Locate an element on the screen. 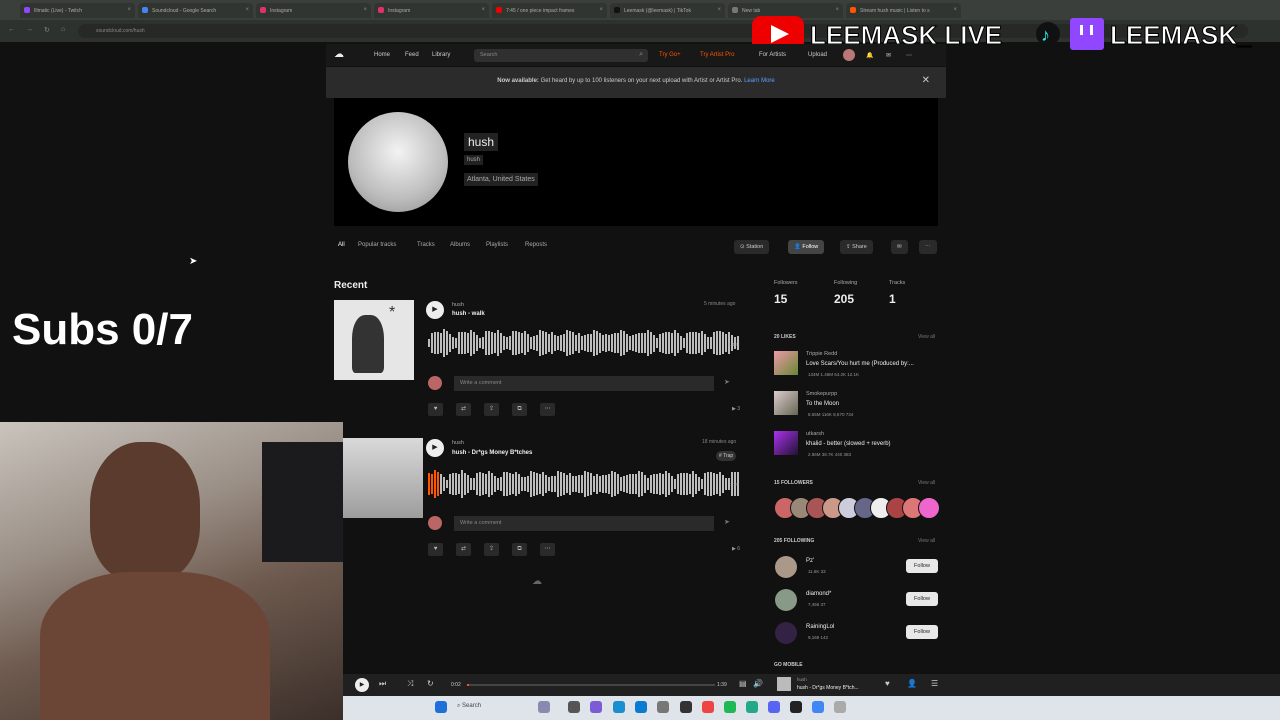  tab-reposts: Reposts is located at coordinates (536, 245).